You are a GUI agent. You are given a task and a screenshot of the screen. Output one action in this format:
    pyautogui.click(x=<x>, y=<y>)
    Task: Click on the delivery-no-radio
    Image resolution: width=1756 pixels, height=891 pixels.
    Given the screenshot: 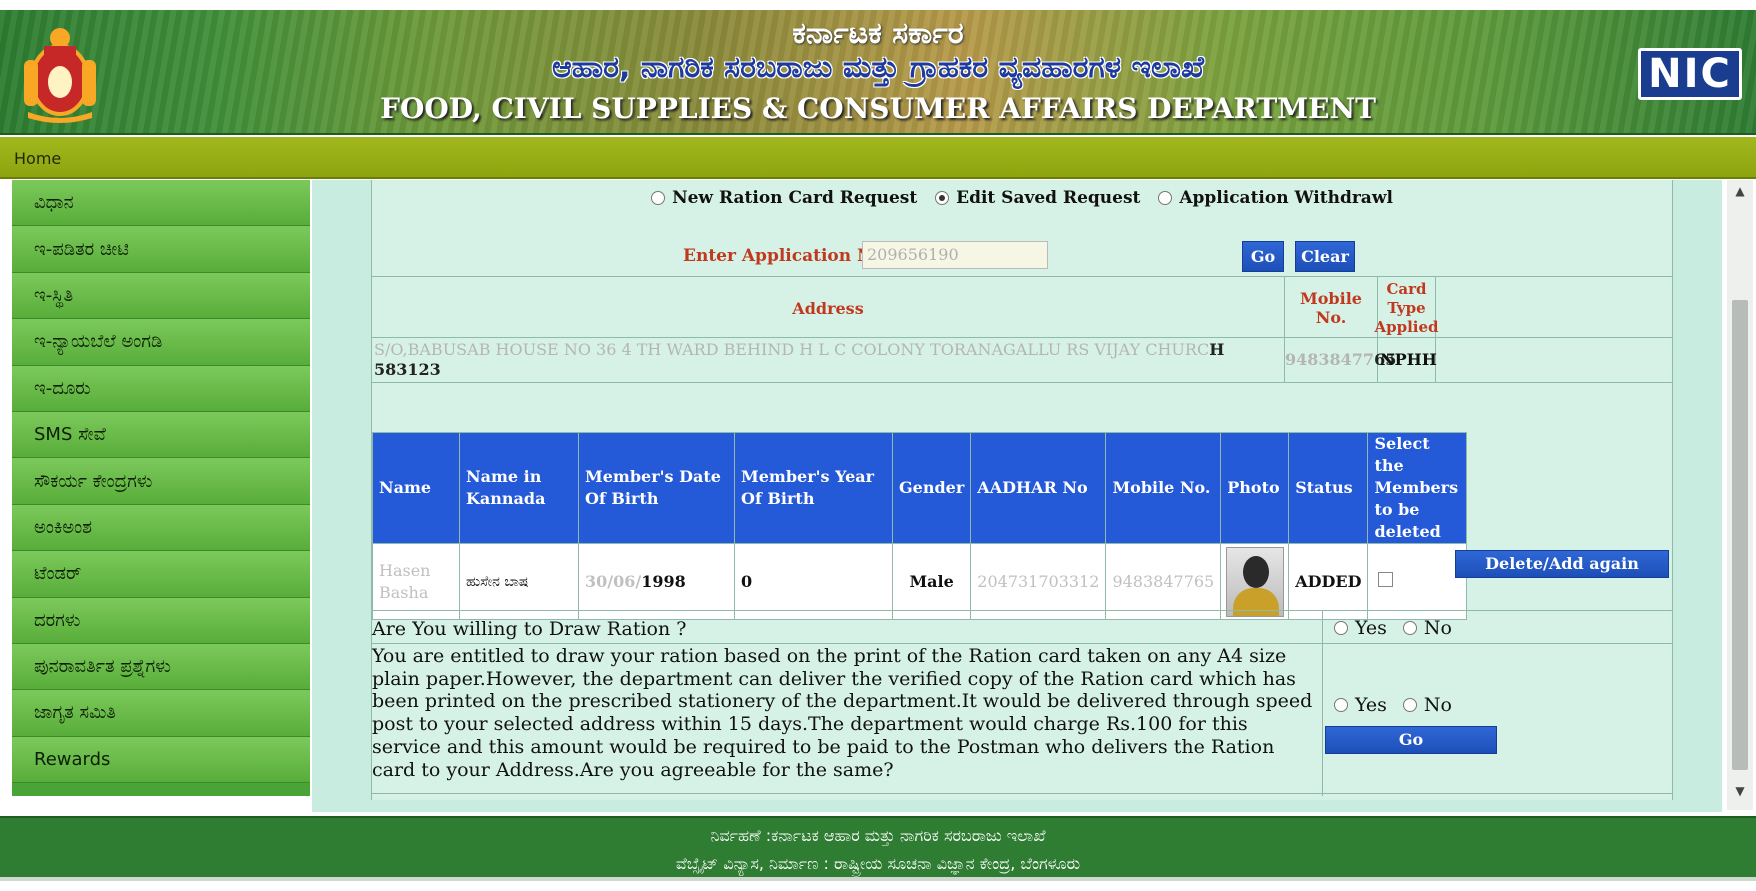 What is the action you would take?
    pyautogui.click(x=1409, y=705)
    